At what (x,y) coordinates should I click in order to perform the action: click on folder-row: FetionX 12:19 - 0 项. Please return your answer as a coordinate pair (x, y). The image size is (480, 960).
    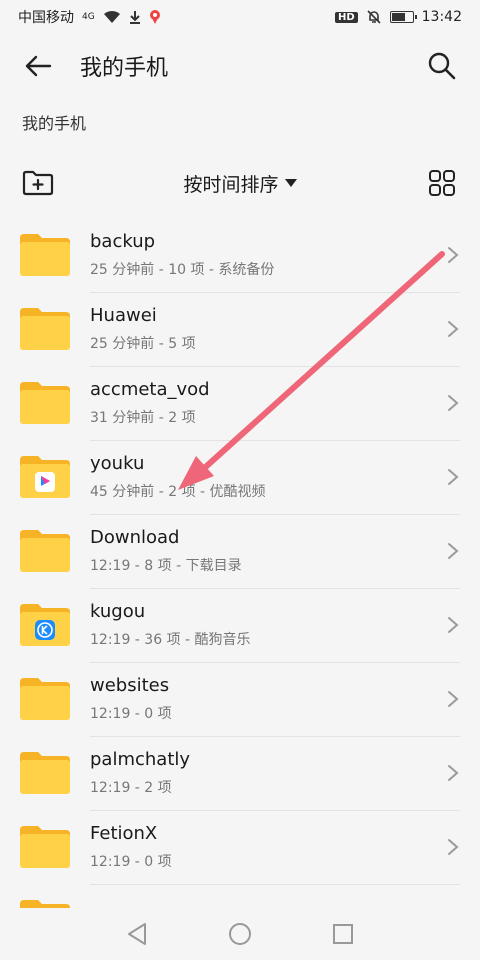
    Looking at the image, I should click on (240, 847).